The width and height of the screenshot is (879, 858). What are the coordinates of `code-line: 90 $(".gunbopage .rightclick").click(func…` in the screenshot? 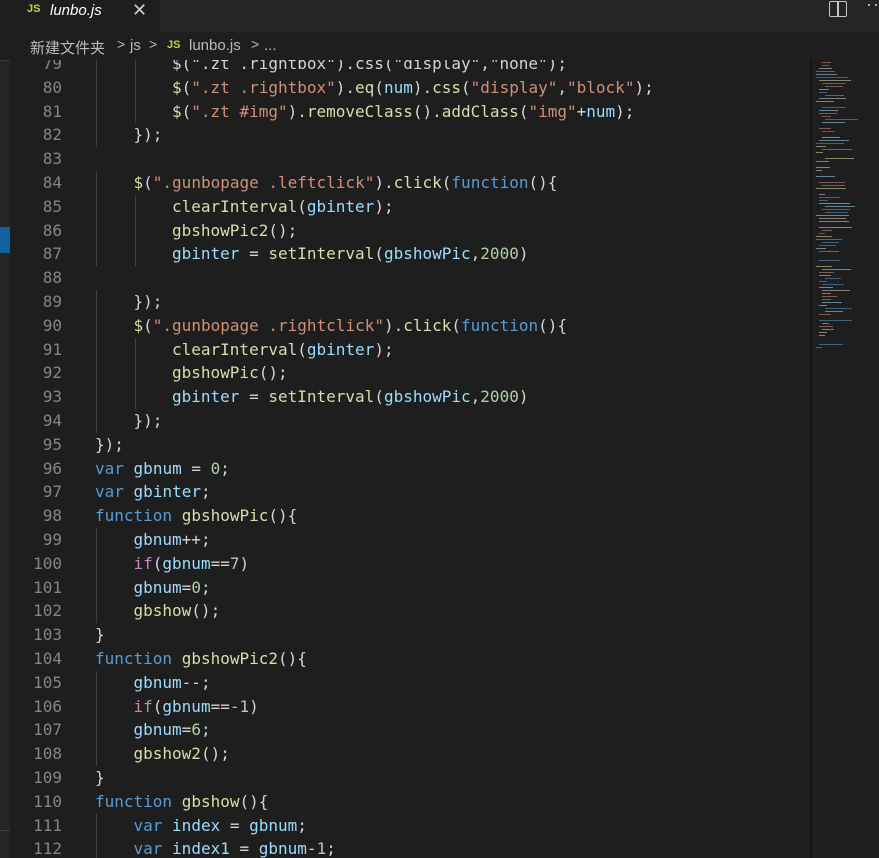 It's located at (439, 325).